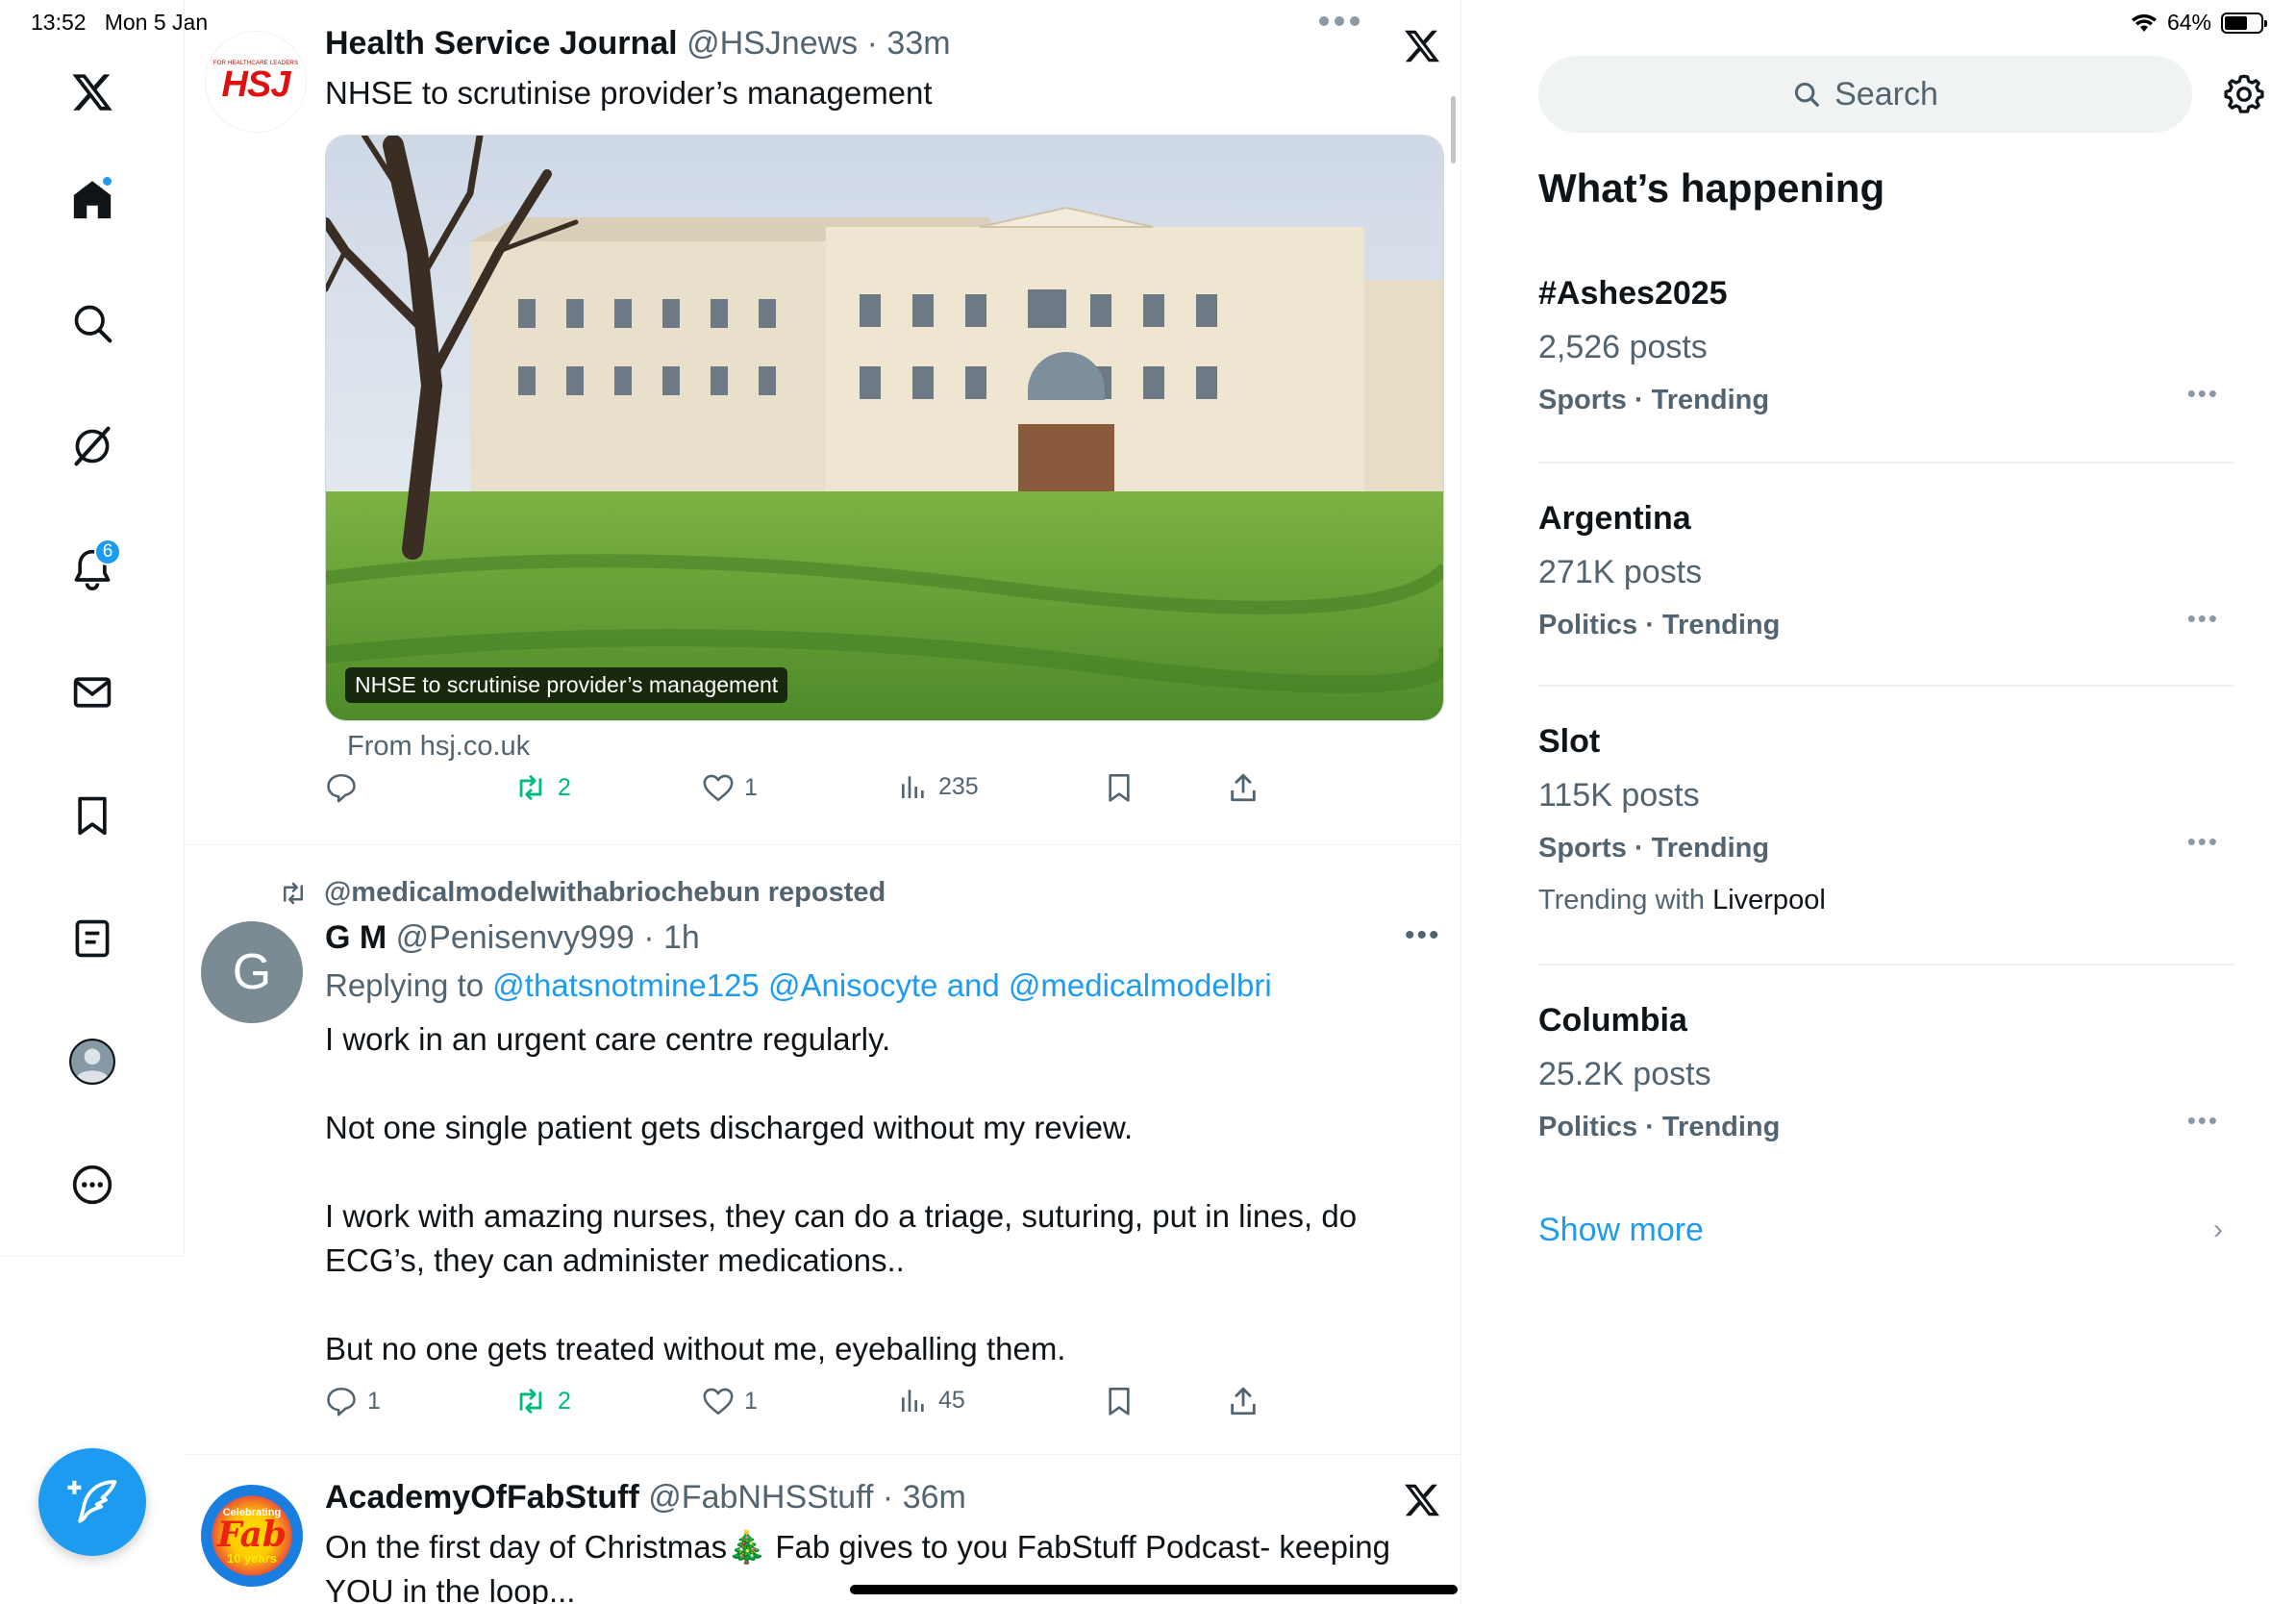 This screenshot has height=1604, width=2296. I want to click on gear-icon, so click(2244, 94).